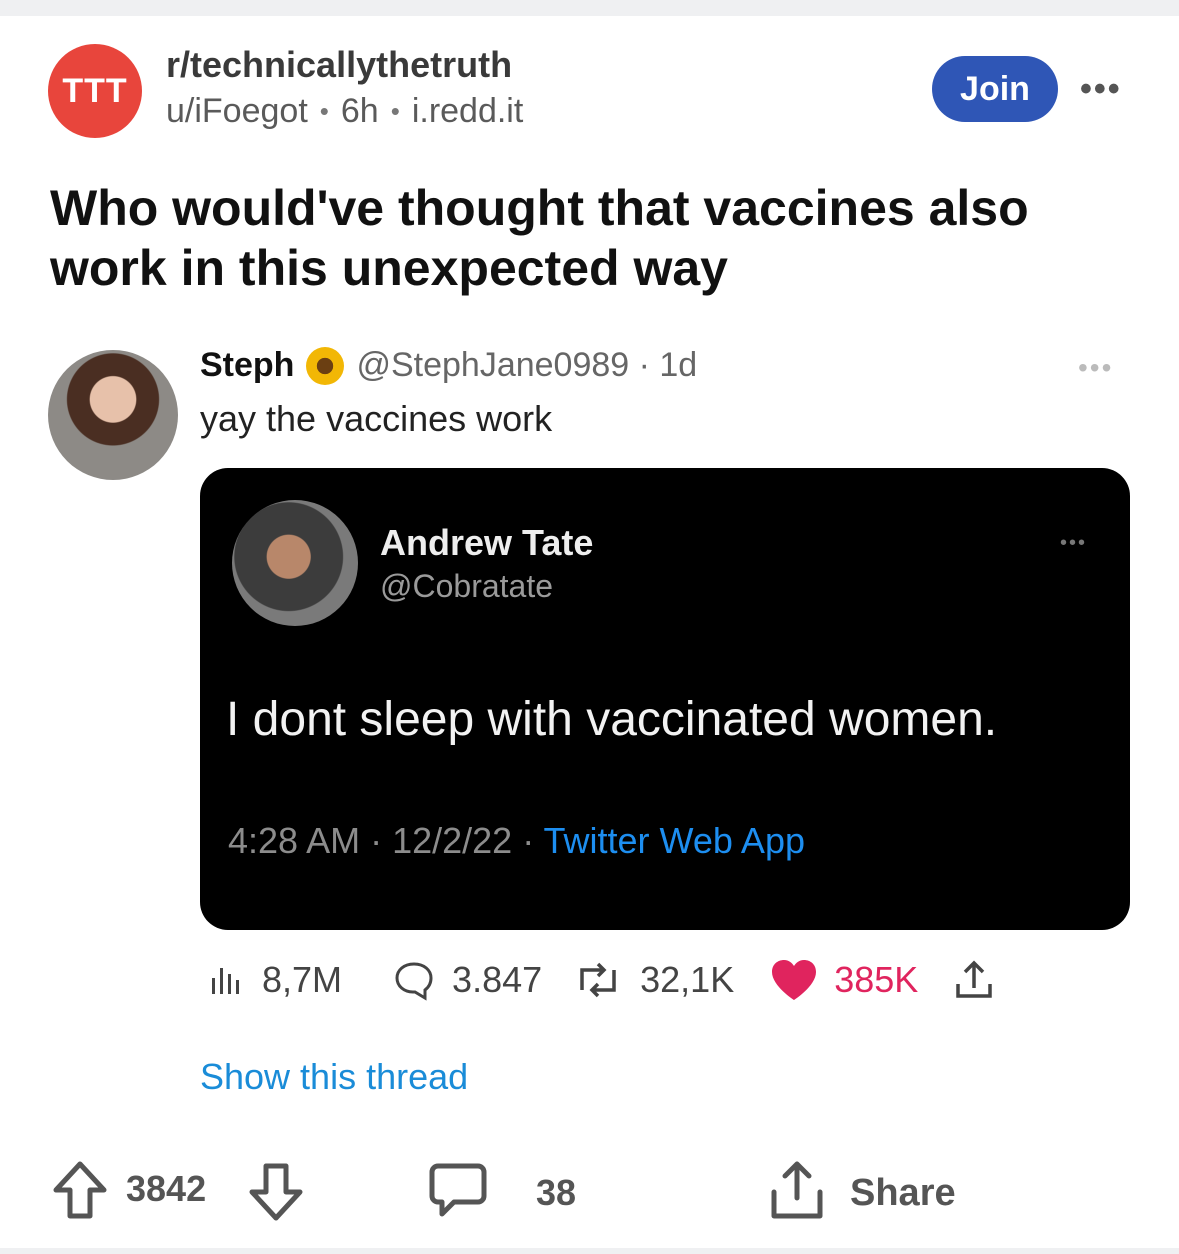 This screenshot has width=1179, height=1254. I want to click on tweet-stats: 8,7M 3.847 32,1K 385K, so click(660, 980).